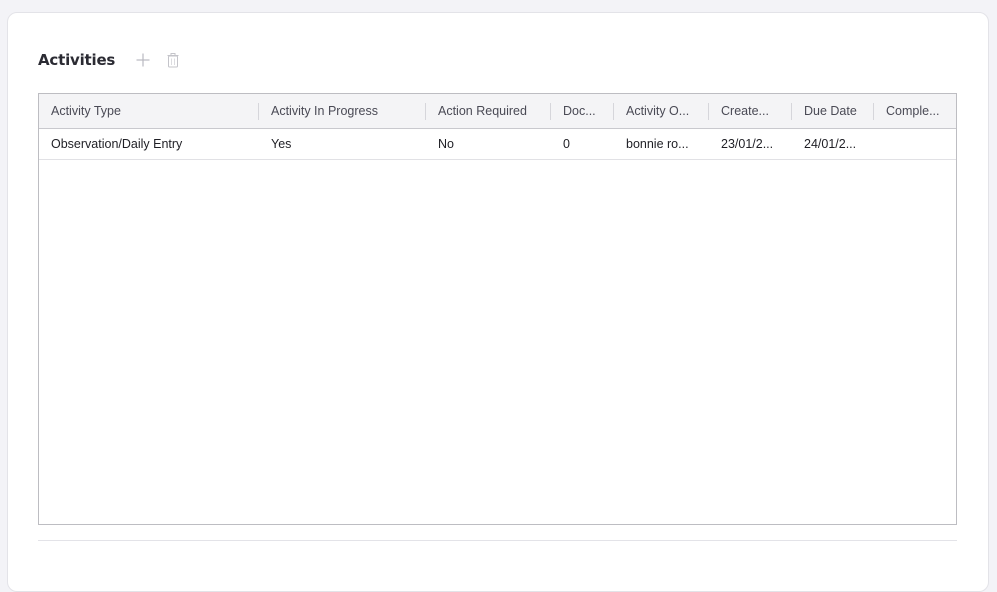  Describe the element at coordinates (566, 144) in the screenshot. I see `cell-documents: 0` at that location.